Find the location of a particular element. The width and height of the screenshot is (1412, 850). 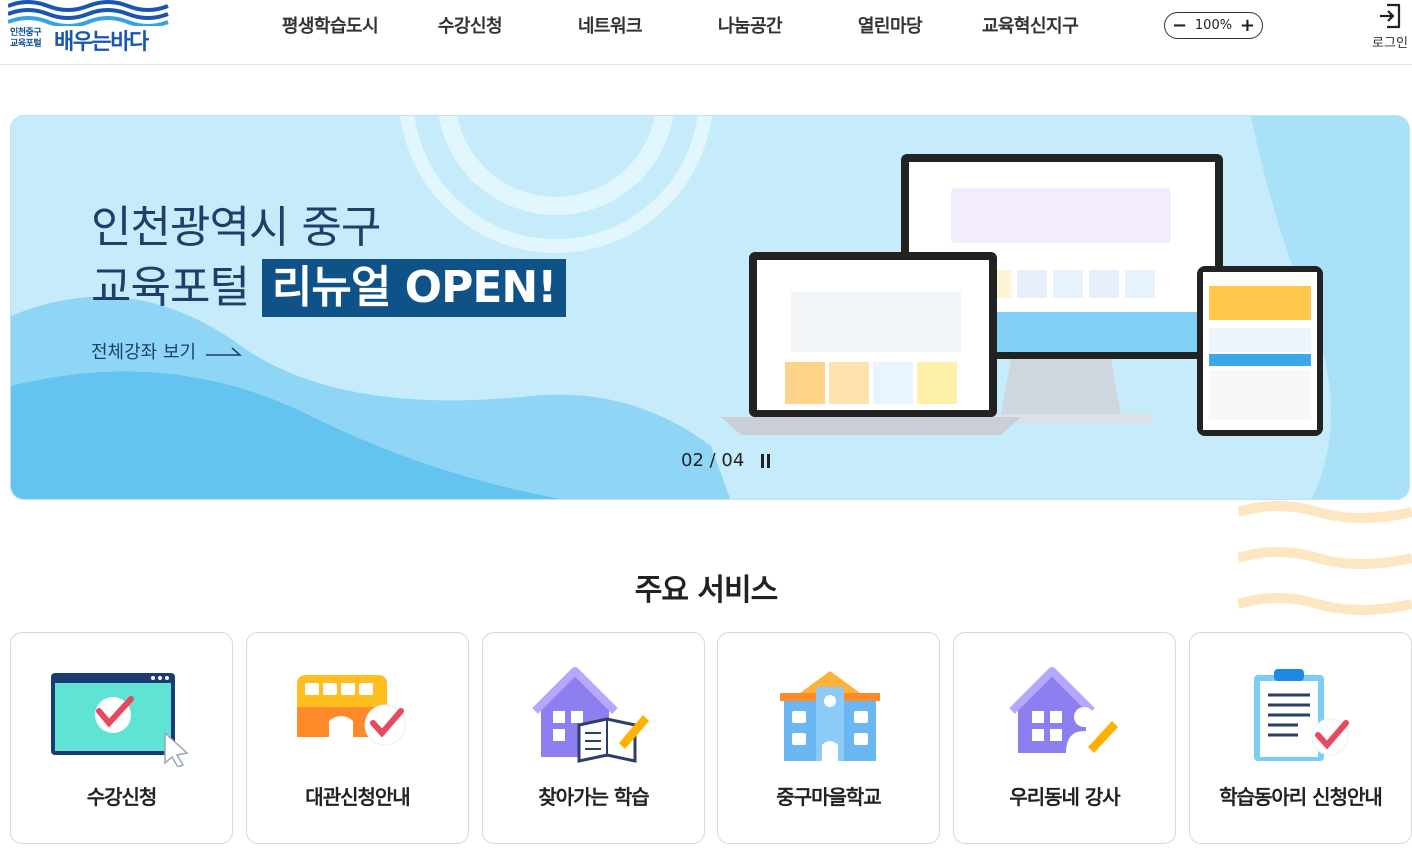

login-button: 로그인 is located at coordinates (1390, 25).